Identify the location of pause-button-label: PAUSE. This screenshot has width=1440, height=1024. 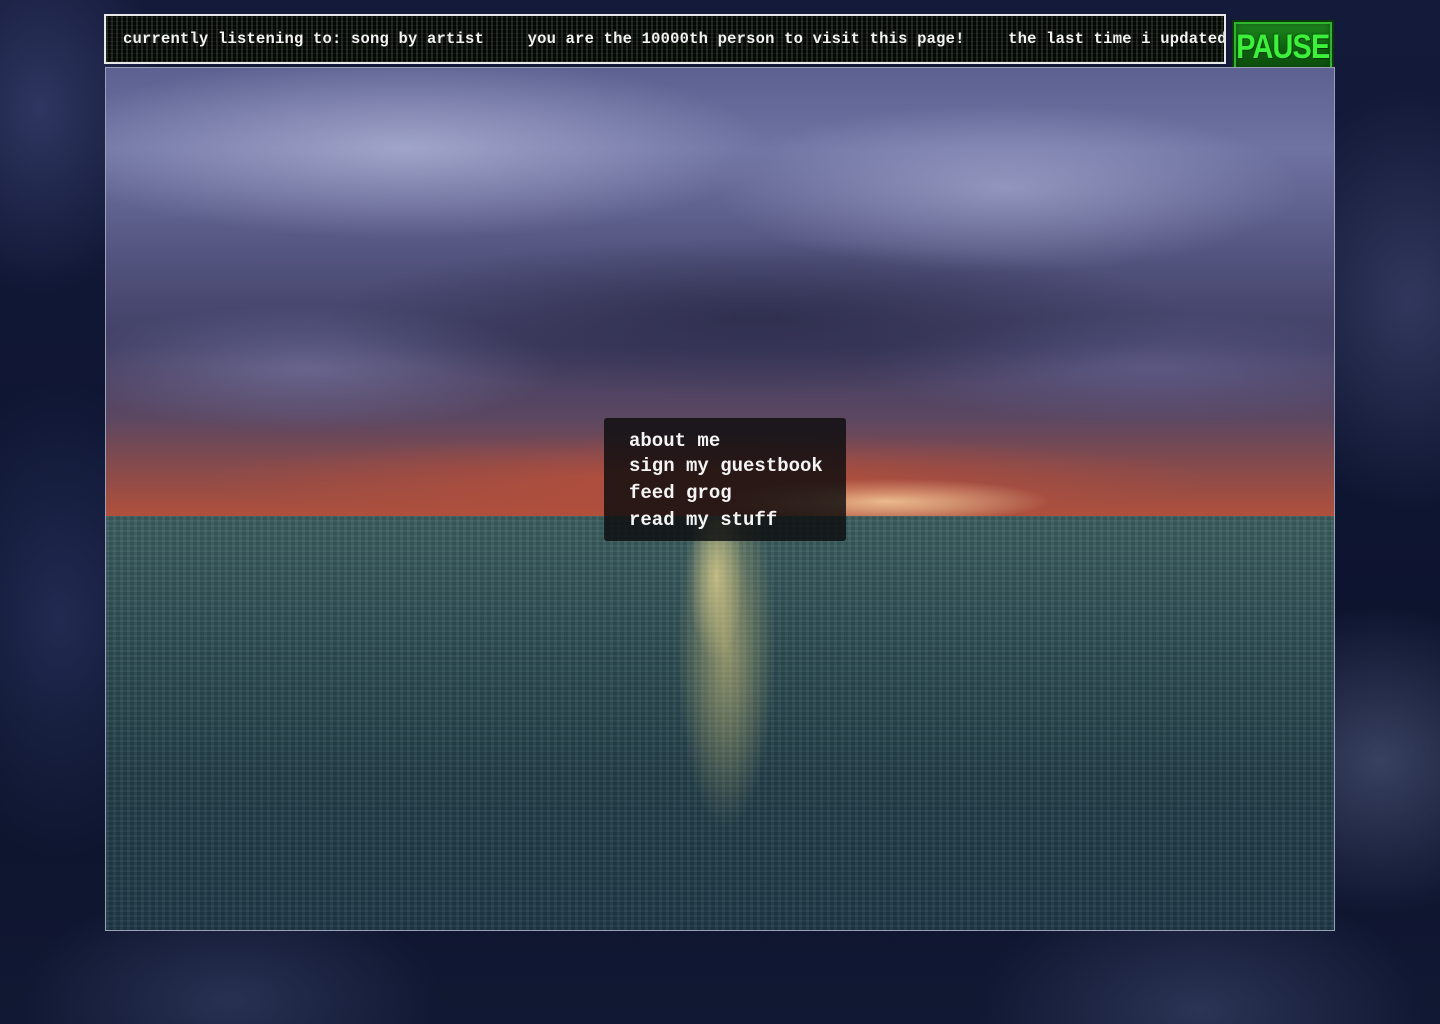
(1283, 46).